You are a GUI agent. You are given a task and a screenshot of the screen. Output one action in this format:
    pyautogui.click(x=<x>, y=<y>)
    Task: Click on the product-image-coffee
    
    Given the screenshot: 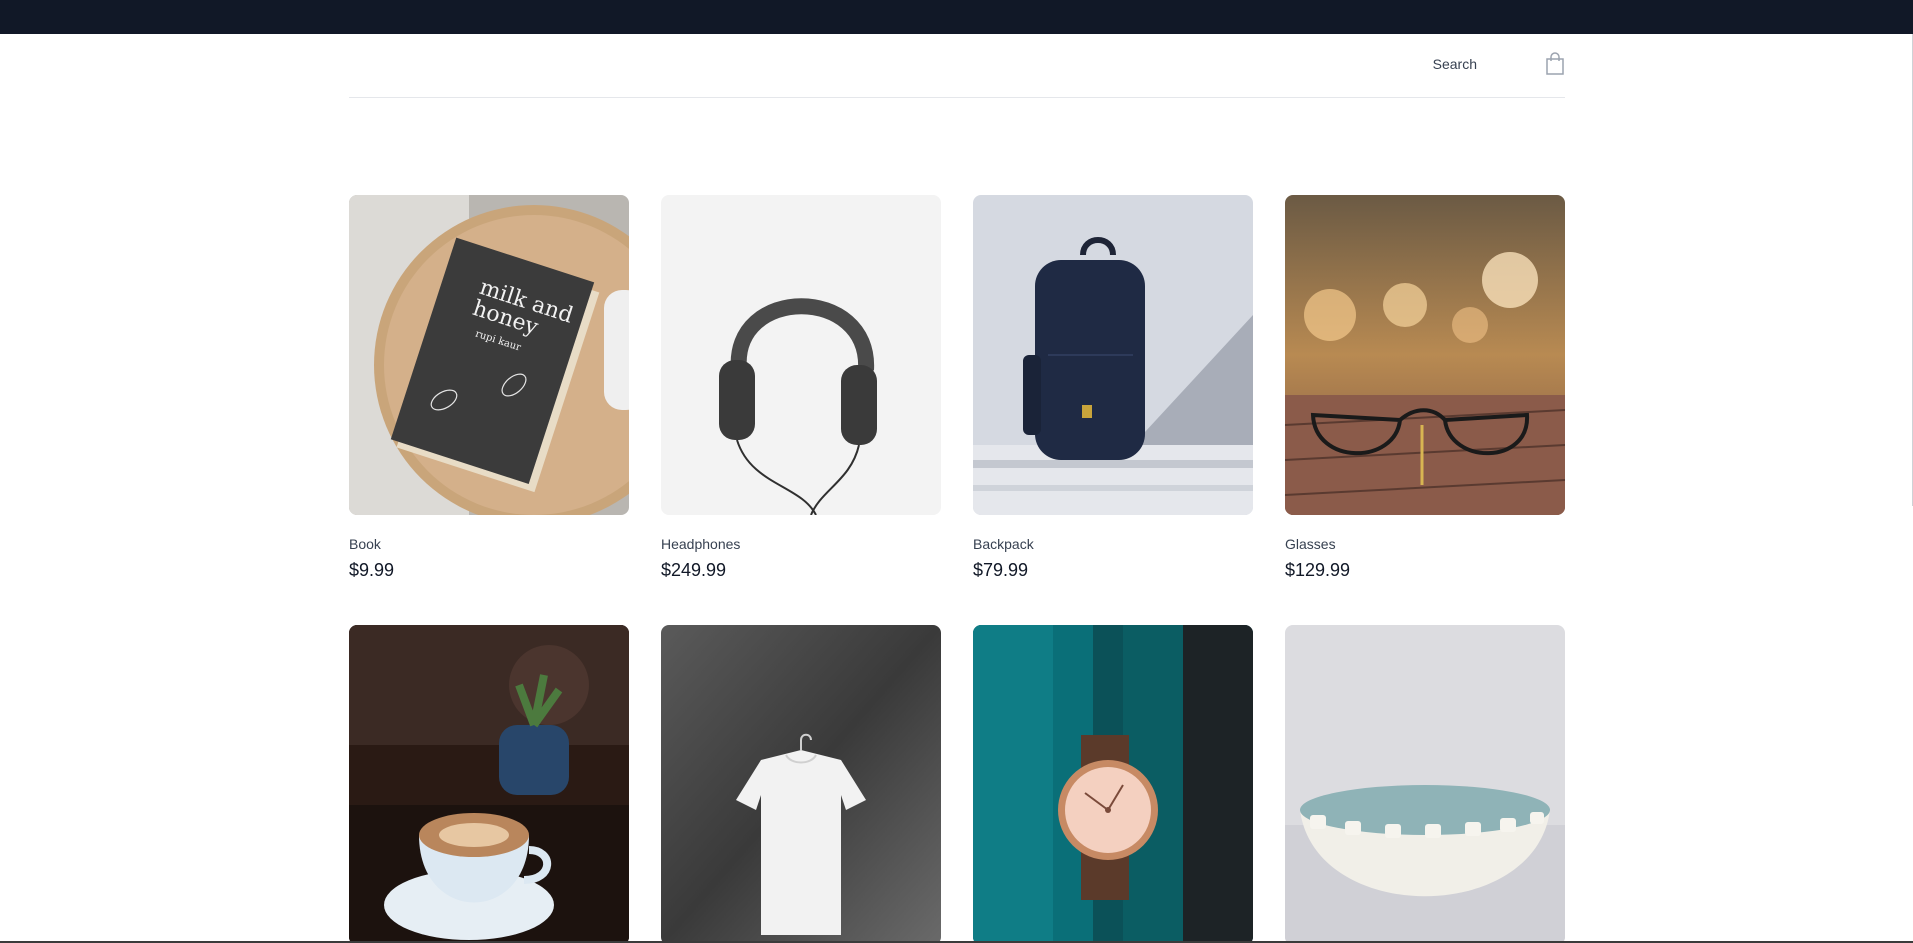 What is the action you would take?
    pyautogui.click(x=489, y=784)
    